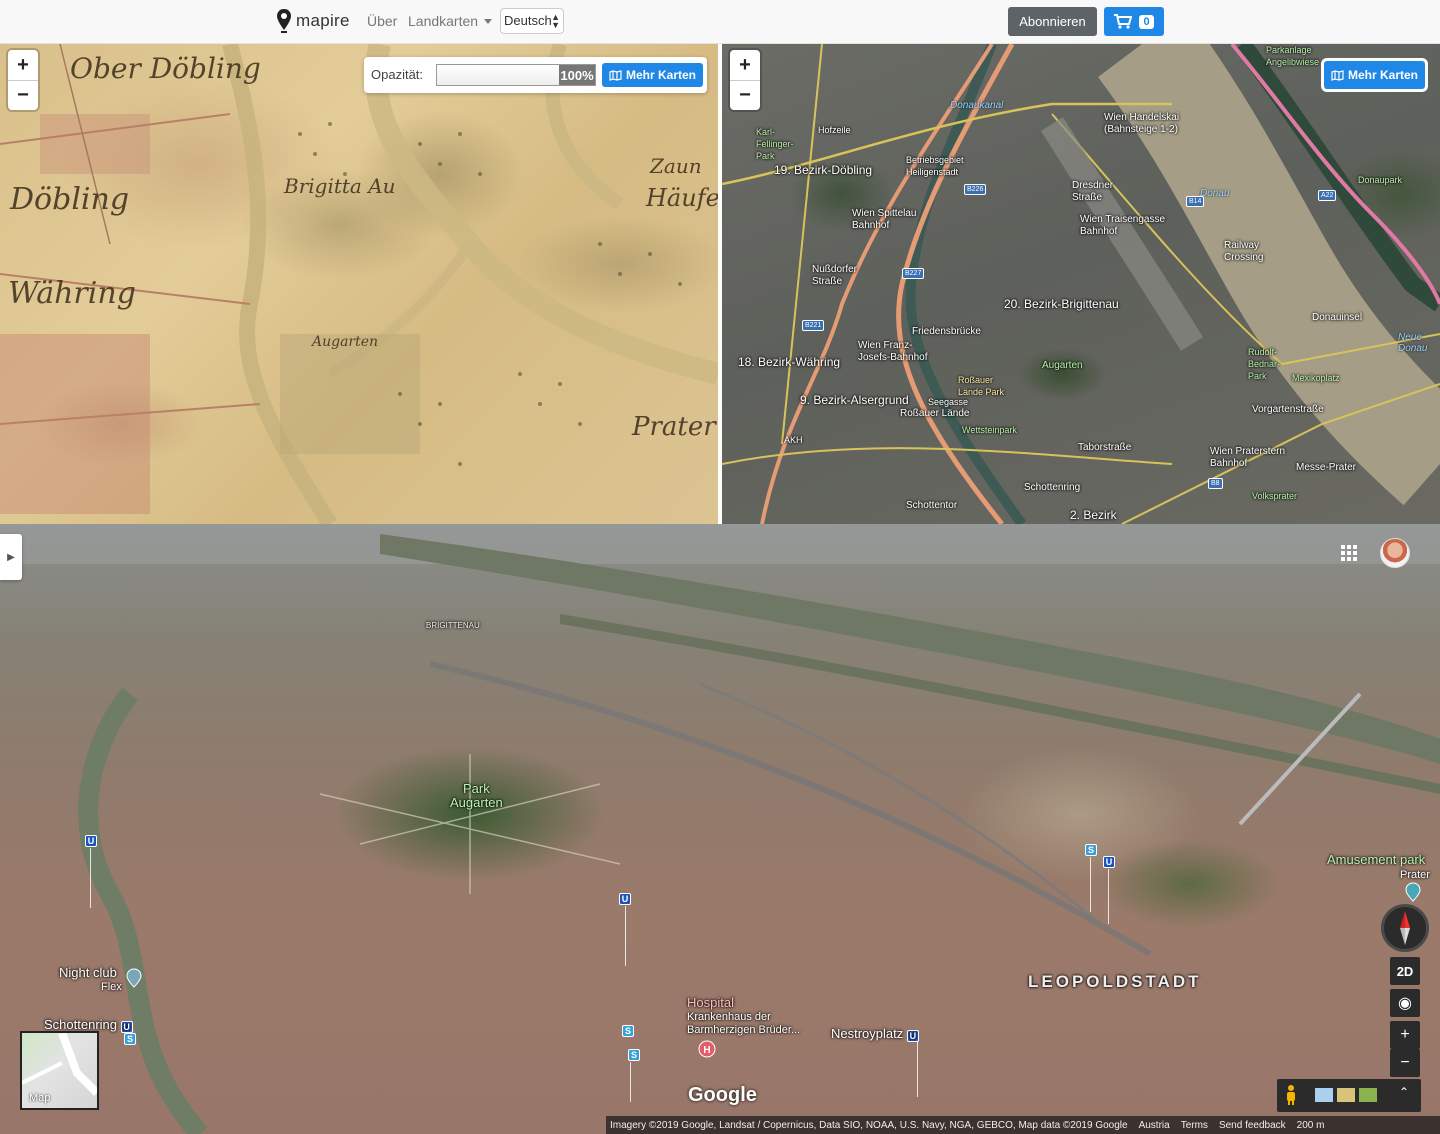  What do you see at coordinates (615, 75) in the screenshot?
I see `map-icon` at bounding box center [615, 75].